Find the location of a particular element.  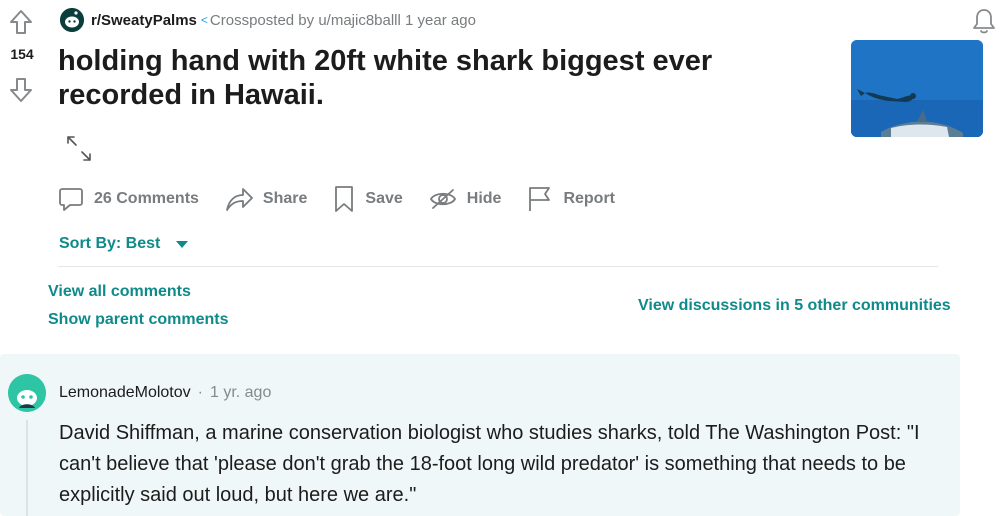

divider is located at coordinates (498, 266).